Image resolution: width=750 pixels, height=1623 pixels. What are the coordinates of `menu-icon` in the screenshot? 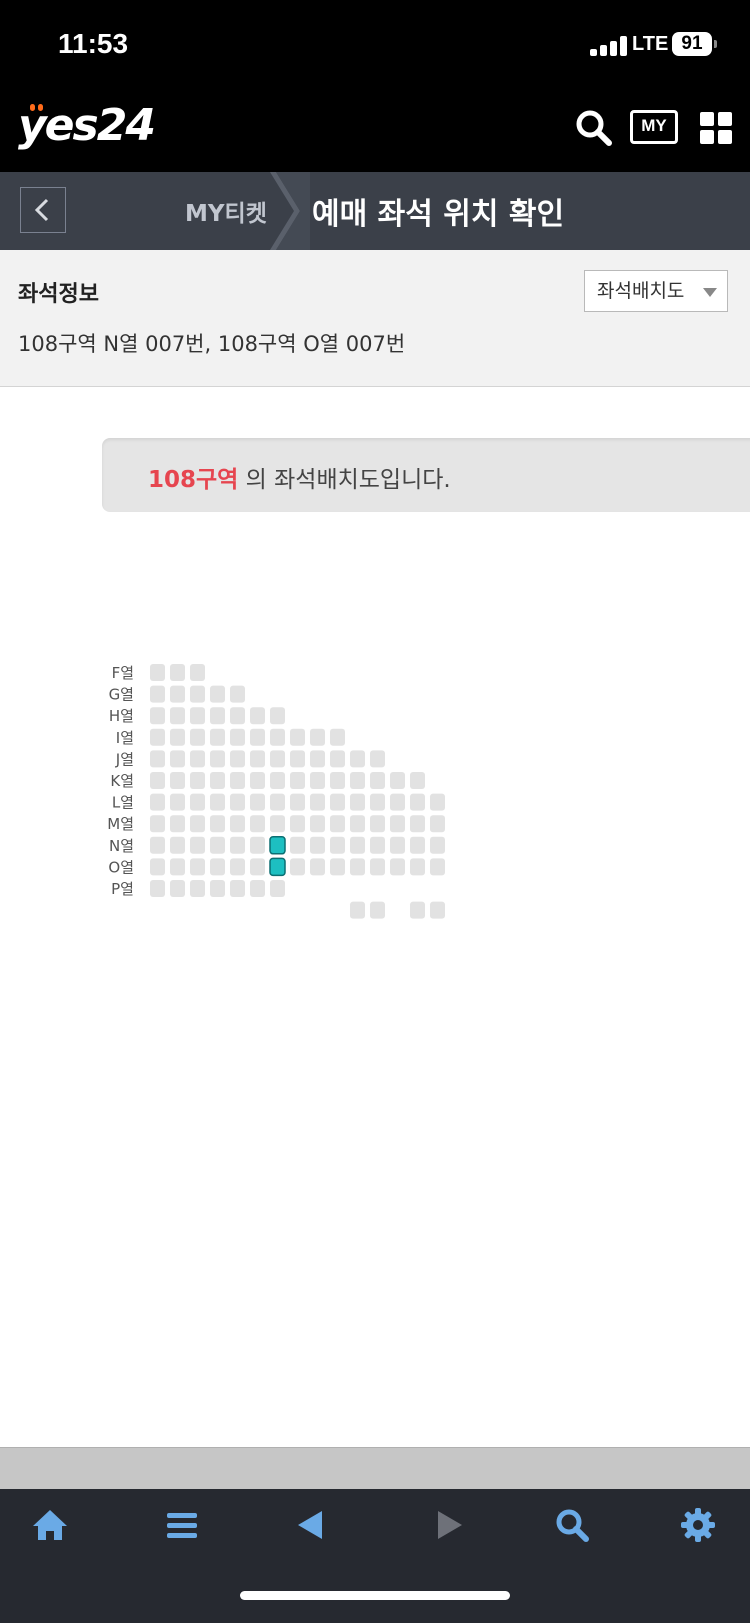 It's located at (182, 1525).